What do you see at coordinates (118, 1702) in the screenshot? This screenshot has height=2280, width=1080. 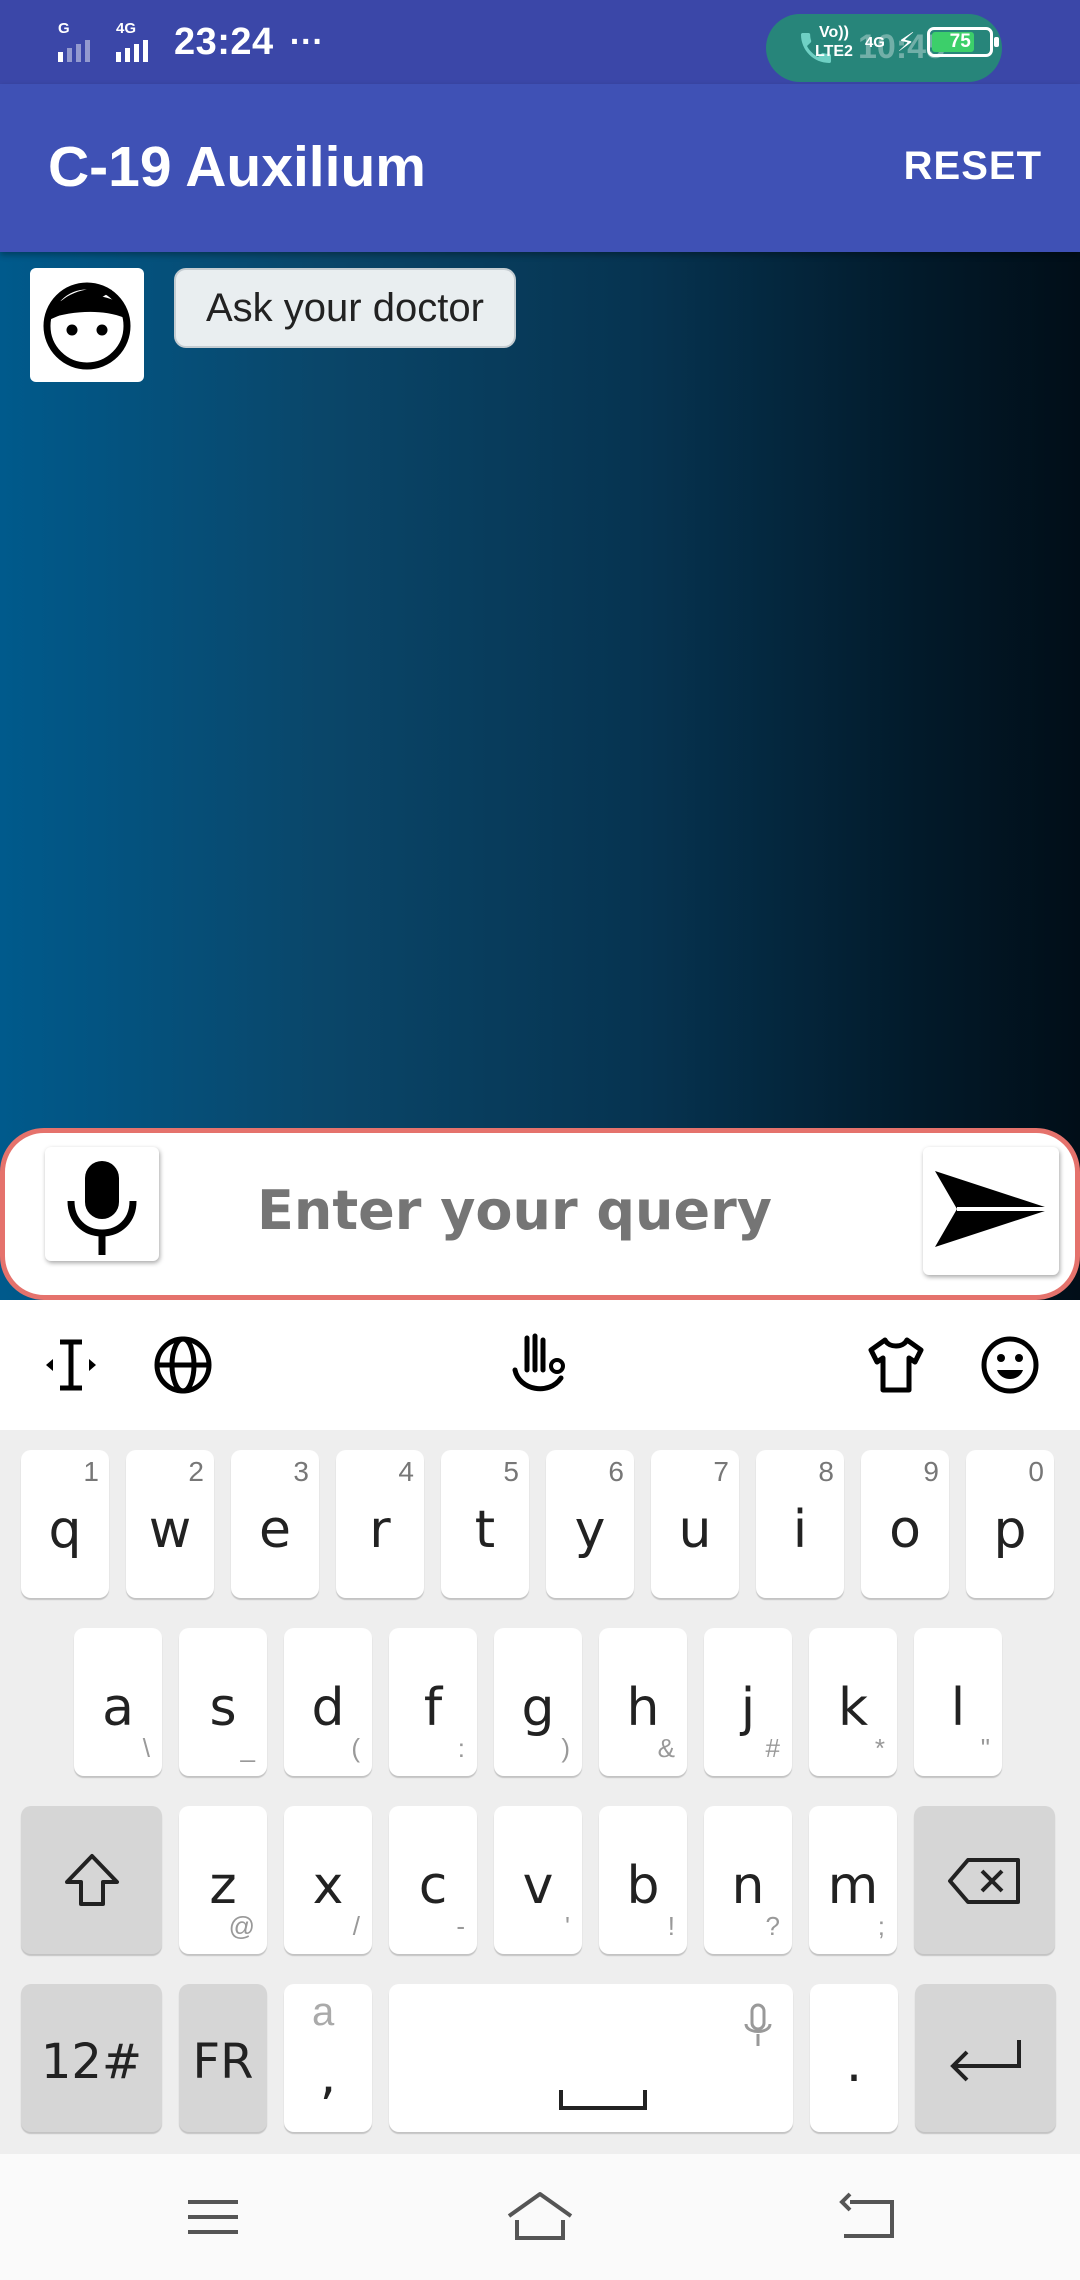 I see `key-a: a \` at bounding box center [118, 1702].